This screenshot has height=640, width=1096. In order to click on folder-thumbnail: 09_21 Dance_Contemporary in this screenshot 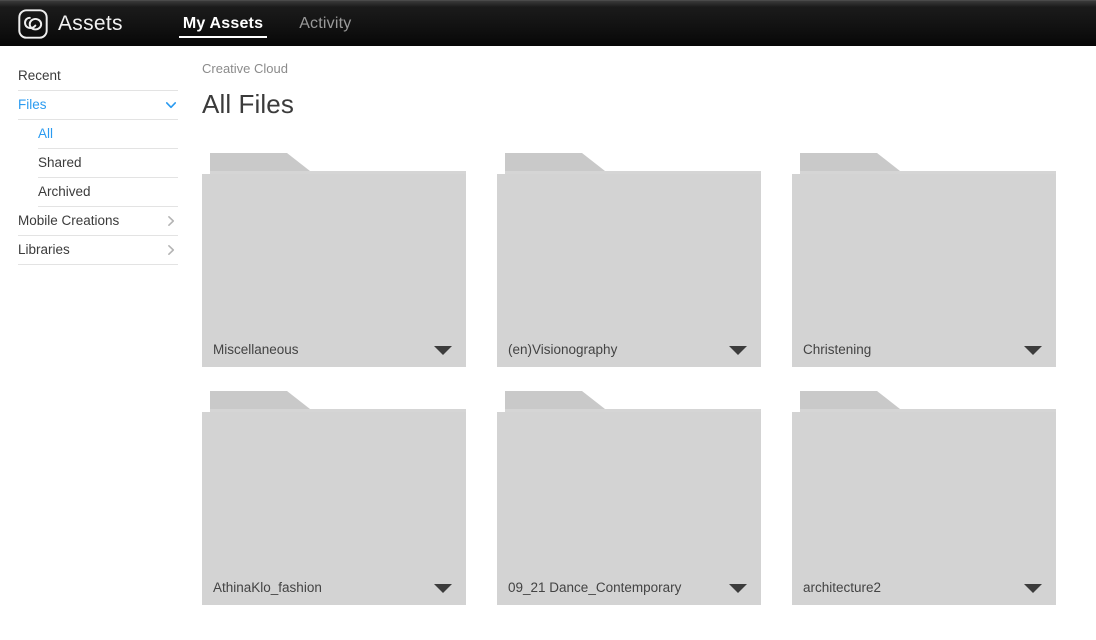, I will do `click(629, 508)`.